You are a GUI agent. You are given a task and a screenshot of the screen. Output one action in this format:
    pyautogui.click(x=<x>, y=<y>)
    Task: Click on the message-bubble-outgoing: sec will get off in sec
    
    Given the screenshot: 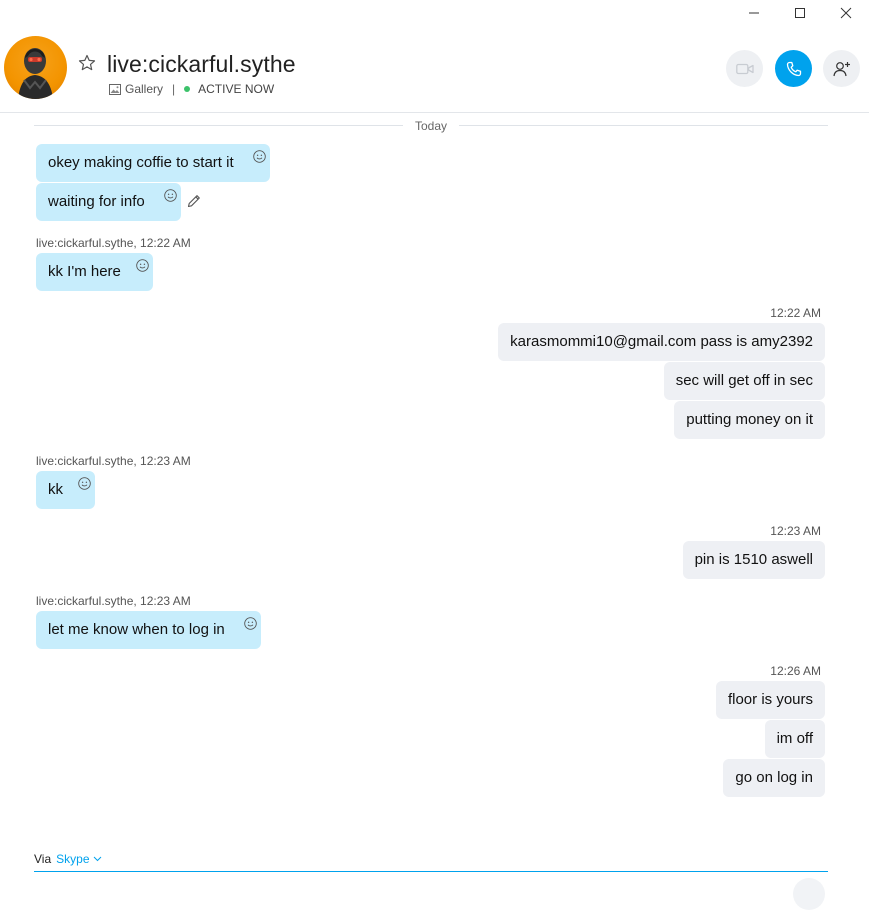 What is the action you would take?
    pyautogui.click(x=744, y=381)
    